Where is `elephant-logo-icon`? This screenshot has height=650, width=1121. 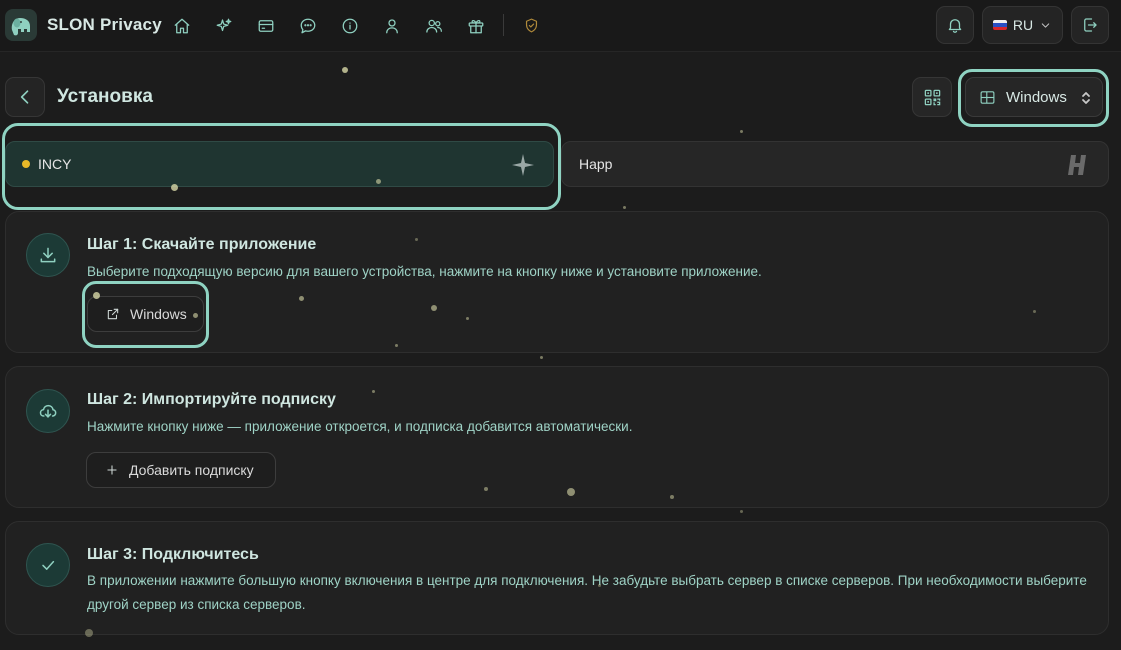
elephant-logo-icon is located at coordinates (21, 25).